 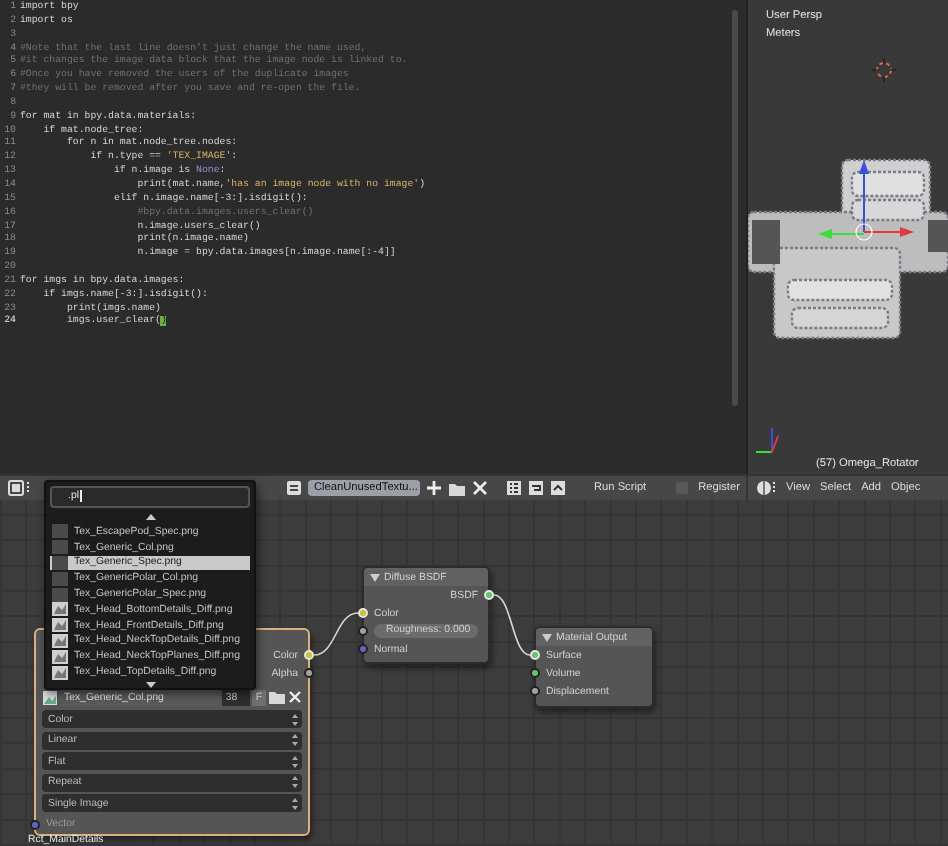 What do you see at coordinates (434, 488) in the screenshot?
I see `add-icon` at bounding box center [434, 488].